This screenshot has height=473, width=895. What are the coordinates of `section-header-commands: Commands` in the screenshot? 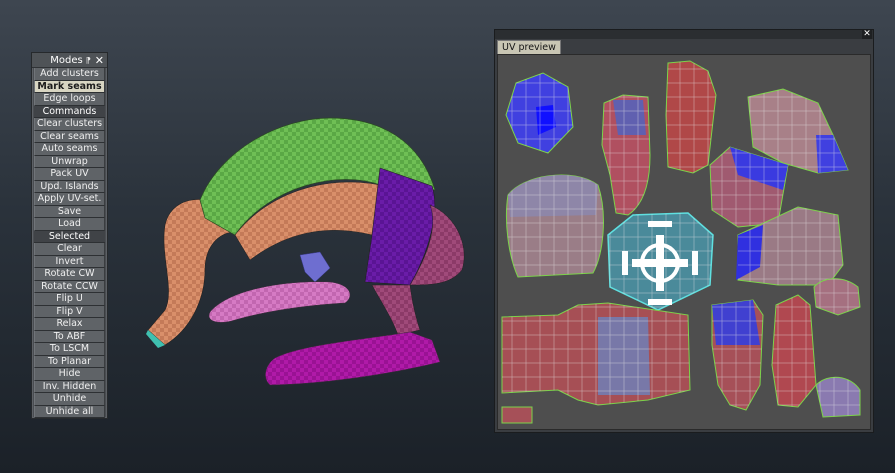 It's located at (69, 111).